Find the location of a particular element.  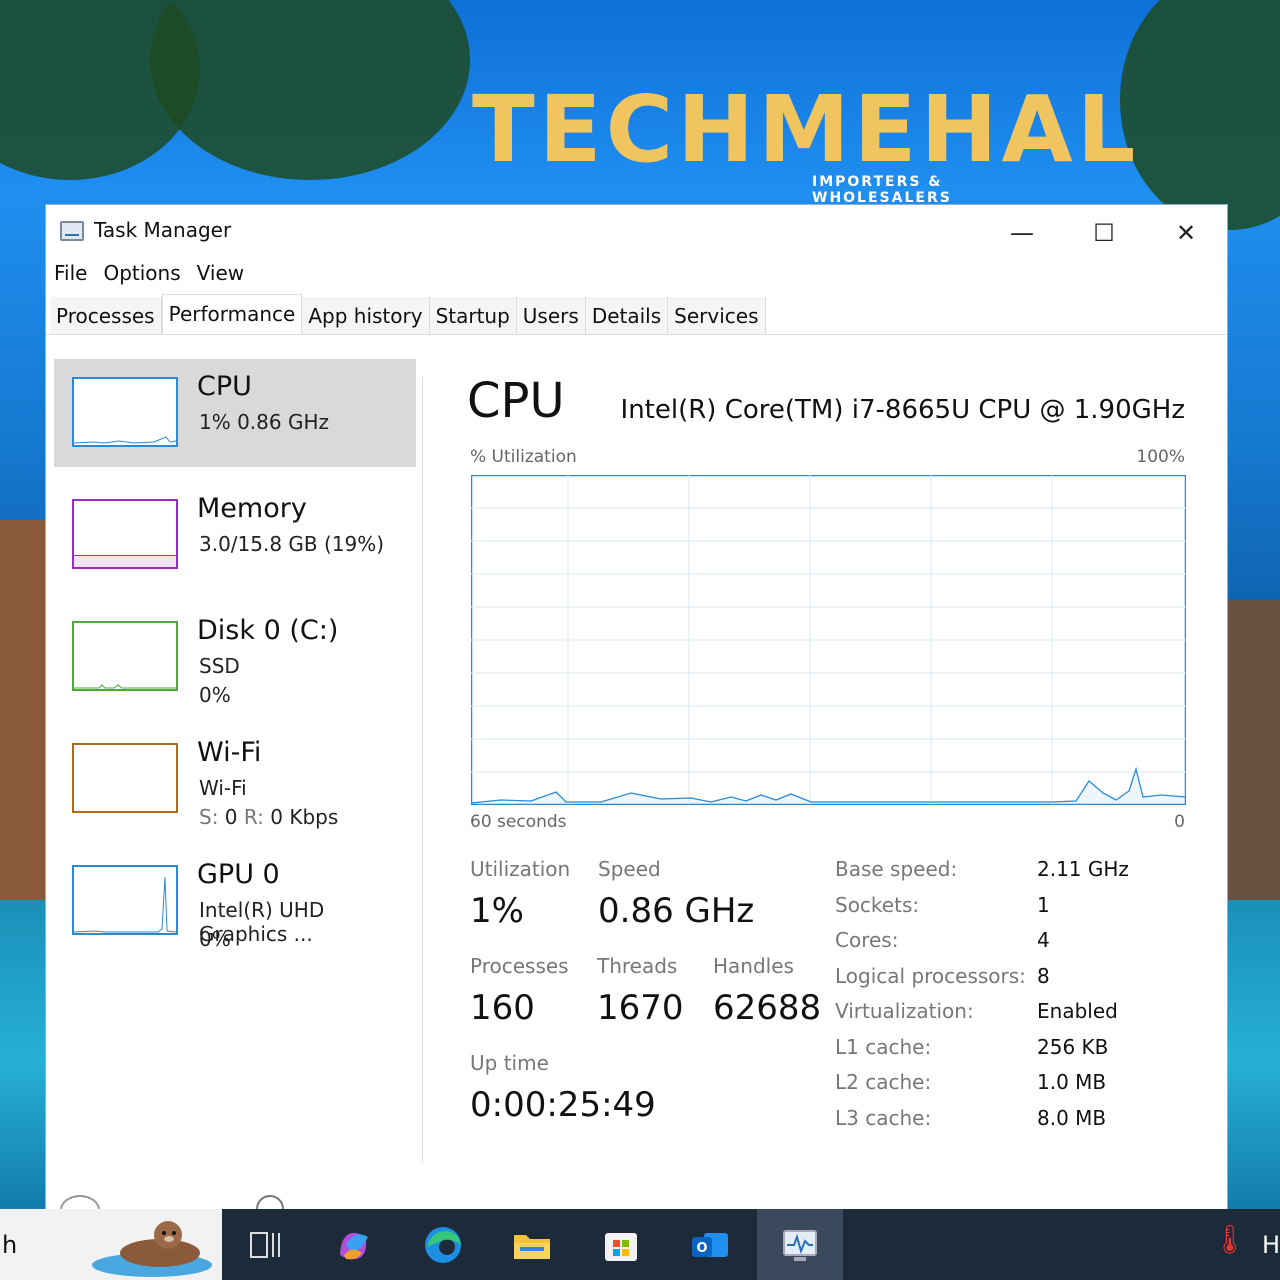

logo-subtitle: IMPORTERS & WHOLESALERS is located at coordinates (882, 190).